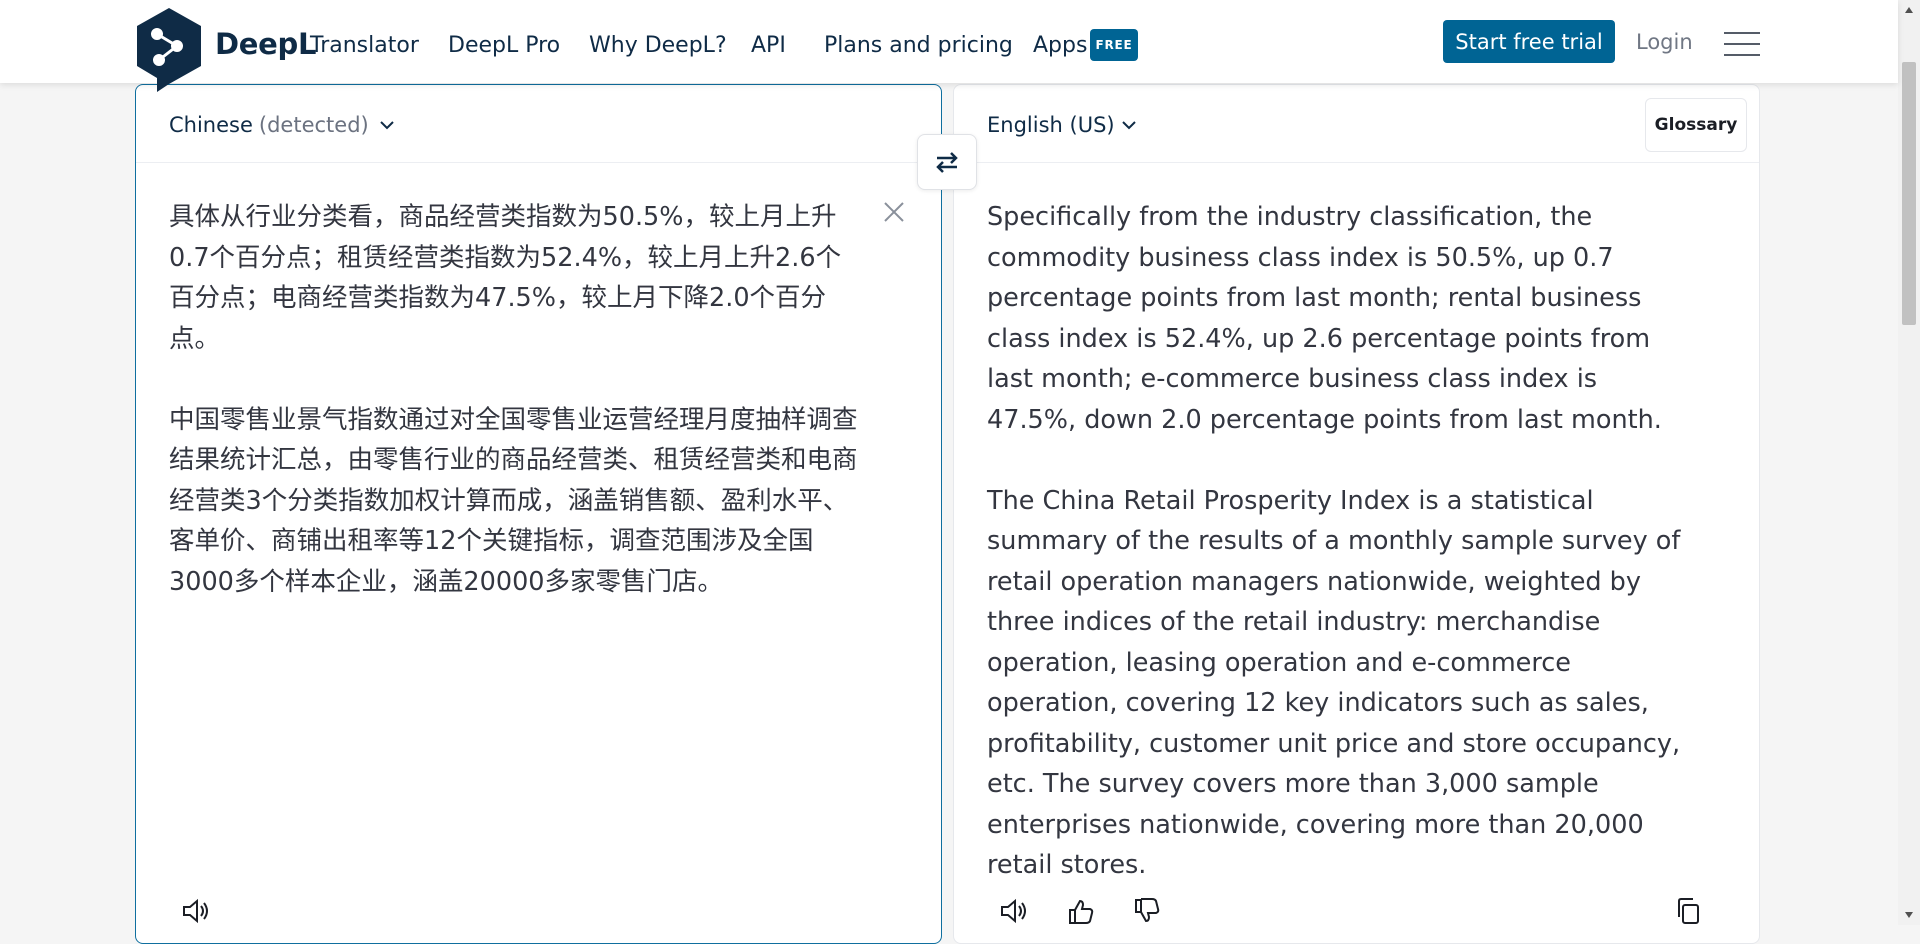  I want to click on nav-apps: Apps, so click(1060, 45).